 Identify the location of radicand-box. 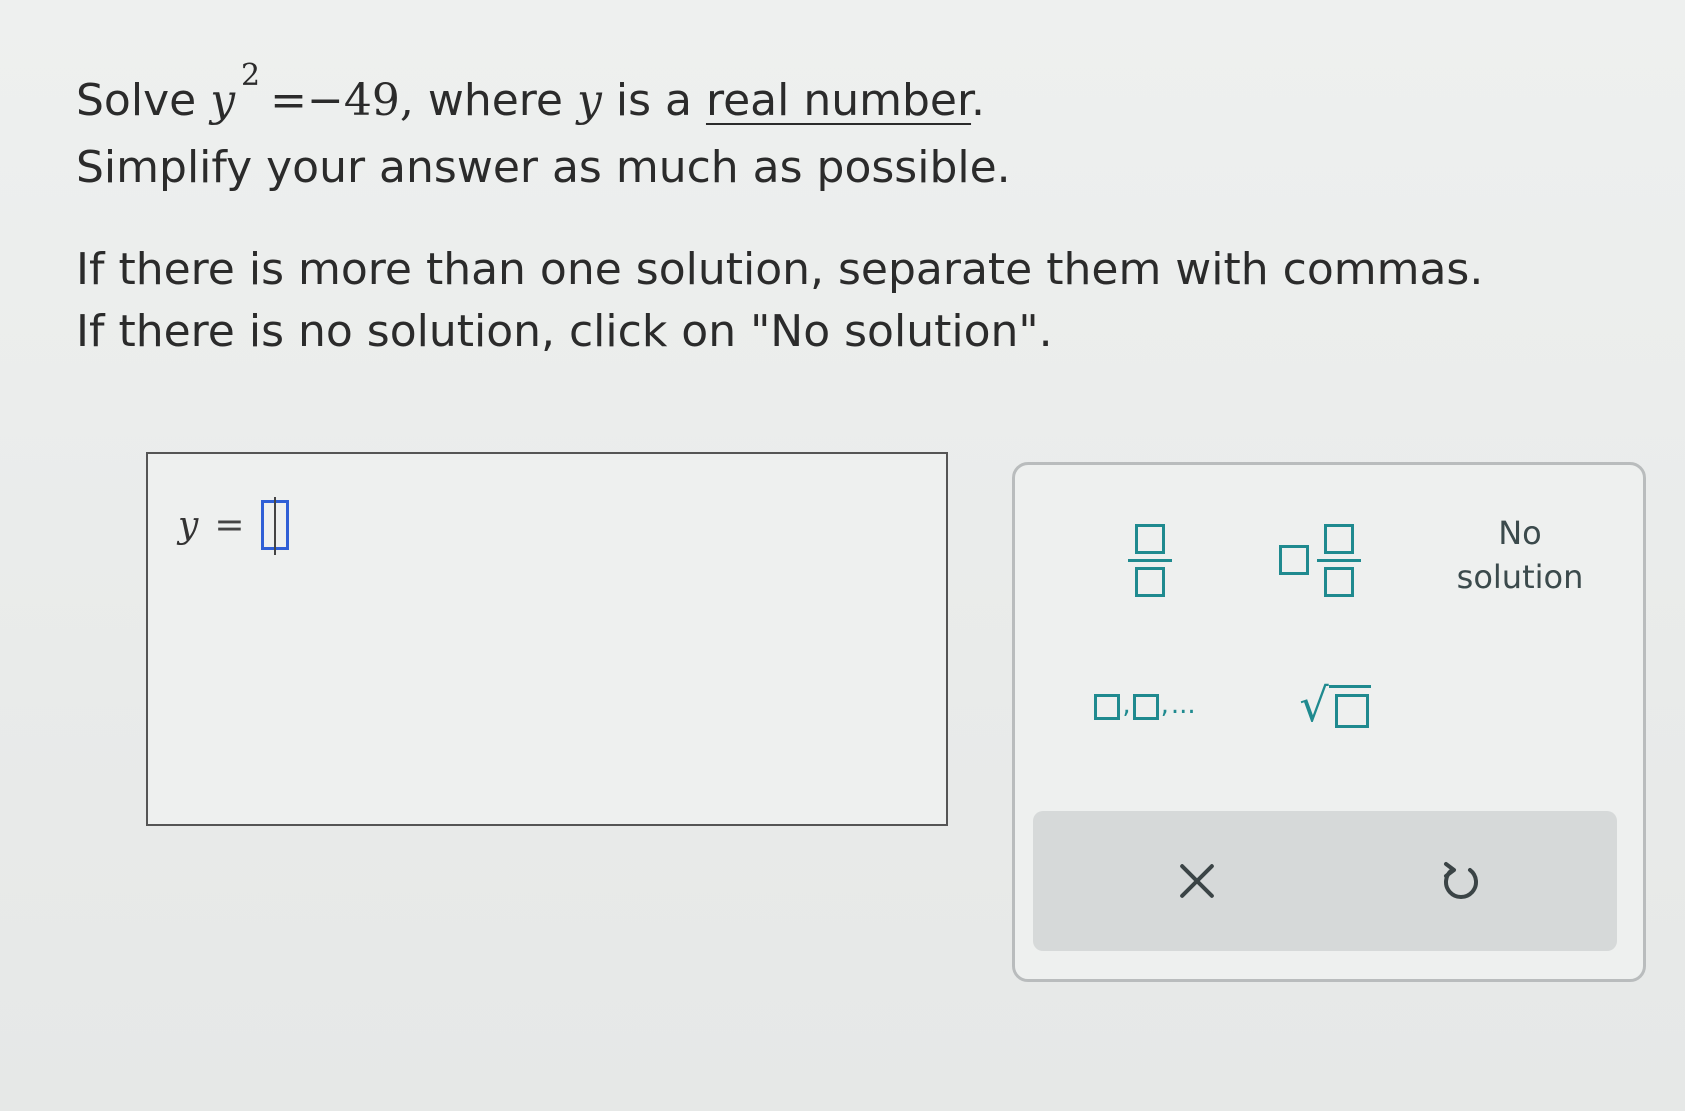
(1351, 711).